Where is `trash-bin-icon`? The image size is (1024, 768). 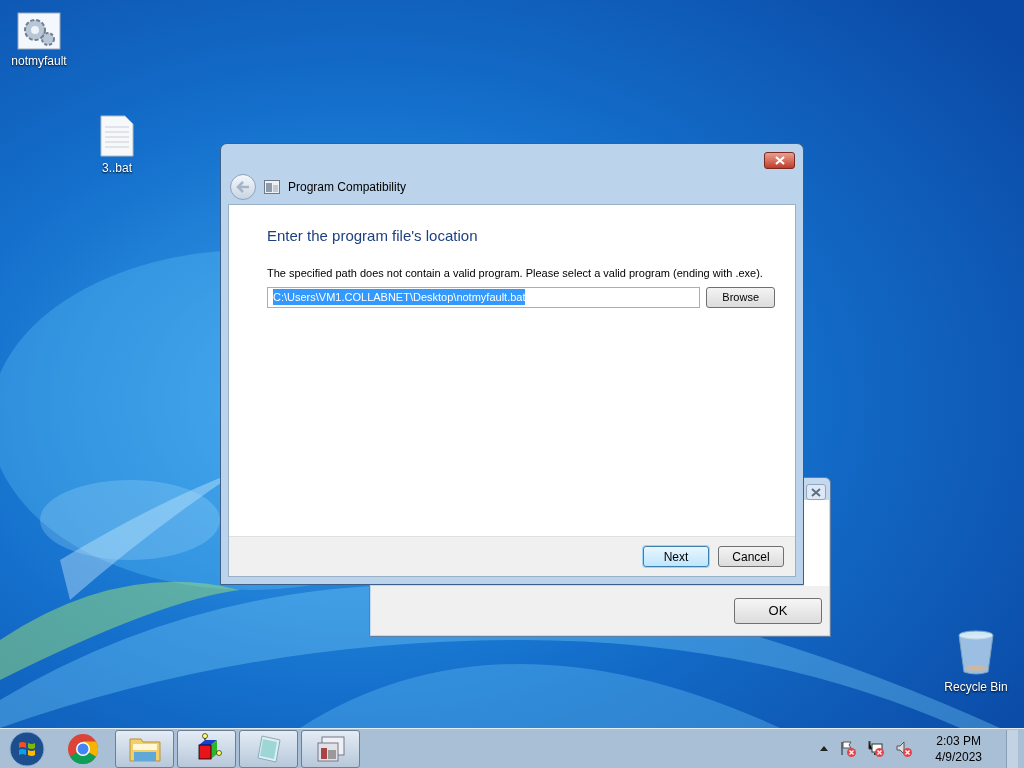
trash-bin-icon is located at coordinates (976, 653).